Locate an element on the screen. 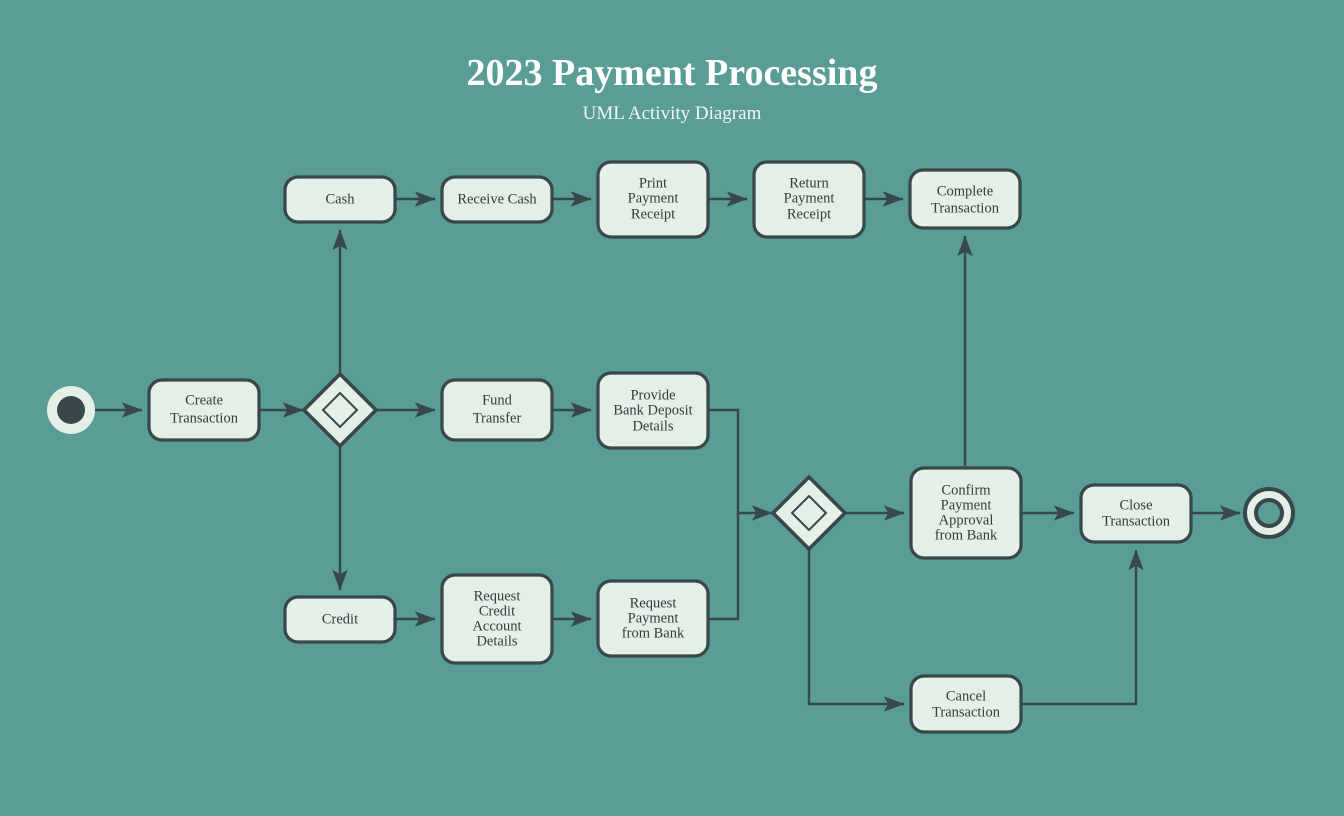 The width and height of the screenshot is (1344, 816). initial-node-inner-icon is located at coordinates (71, 410).